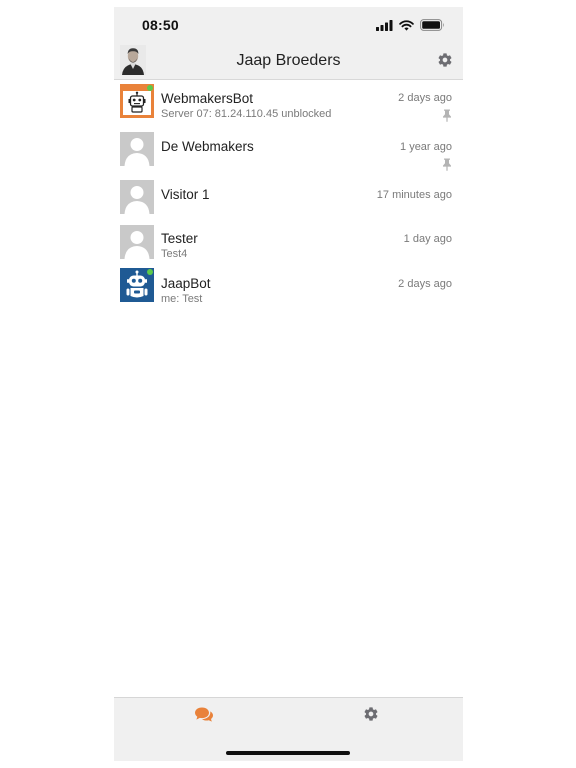  What do you see at coordinates (384, 25) in the screenshot?
I see `cellular-signal-icon` at bounding box center [384, 25].